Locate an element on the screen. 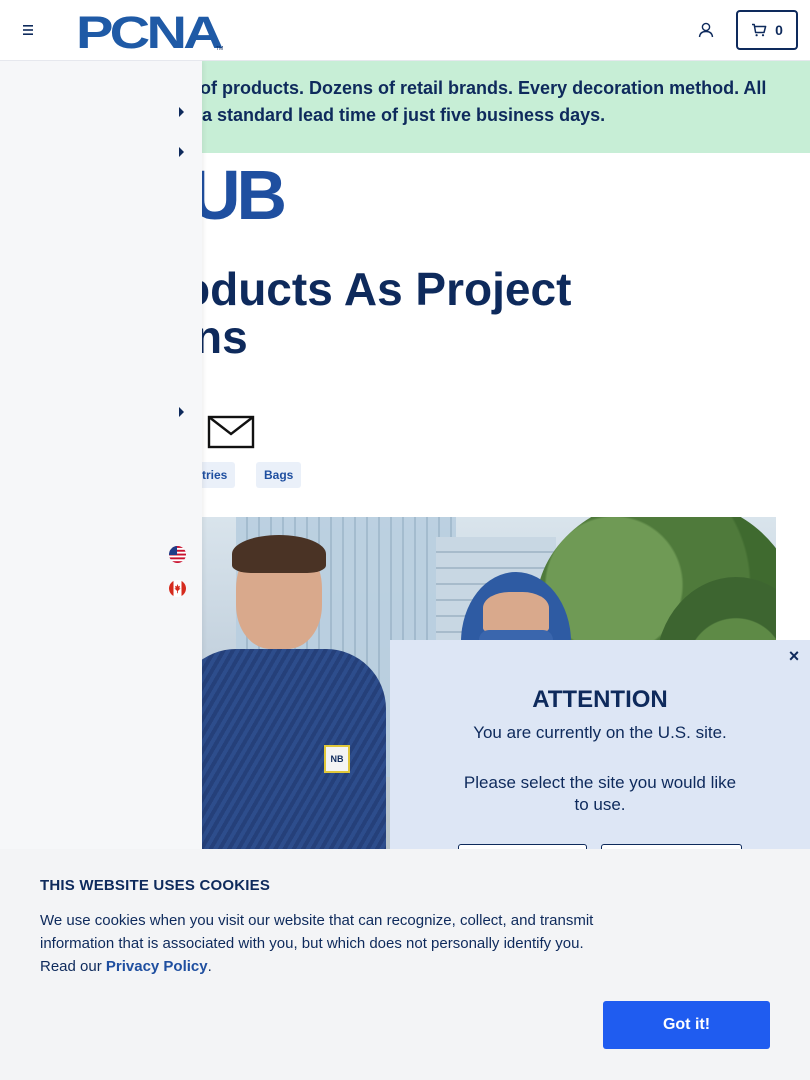 The width and height of the screenshot is (810, 1080). logo-text: PCNA is located at coordinates (149, 31).